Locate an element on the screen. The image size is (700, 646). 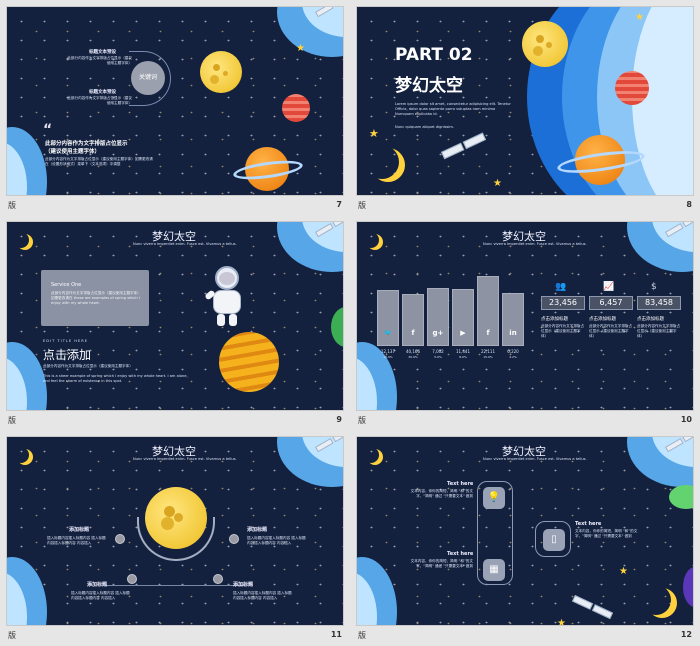
service-title: Service One is located at coordinates (66, 285).